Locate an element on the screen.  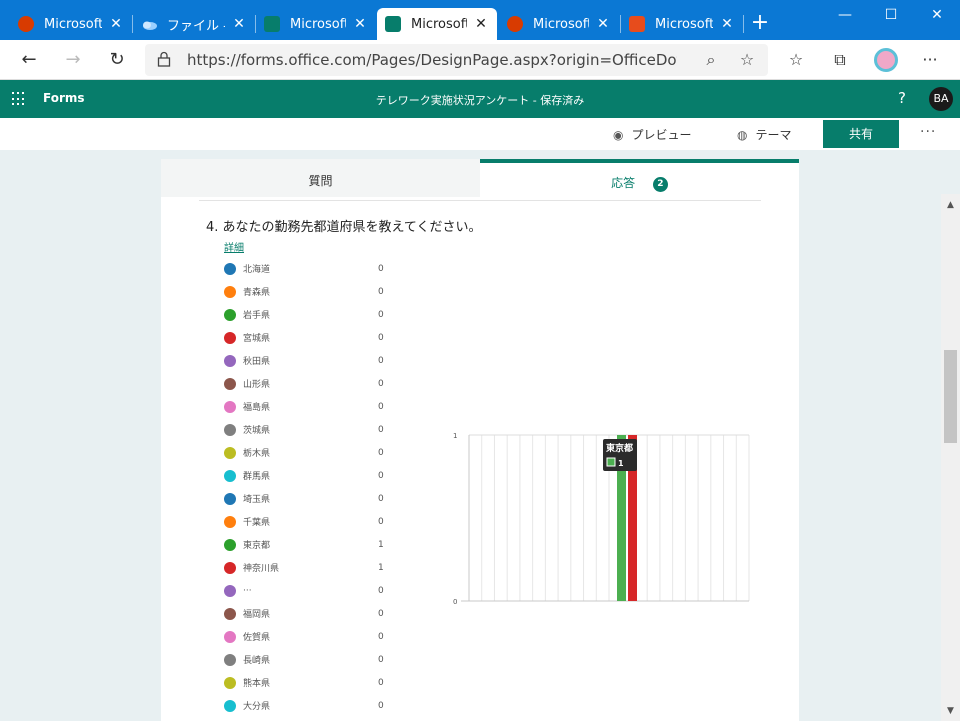
minimize-icon: — is located at coordinates (845, 16).